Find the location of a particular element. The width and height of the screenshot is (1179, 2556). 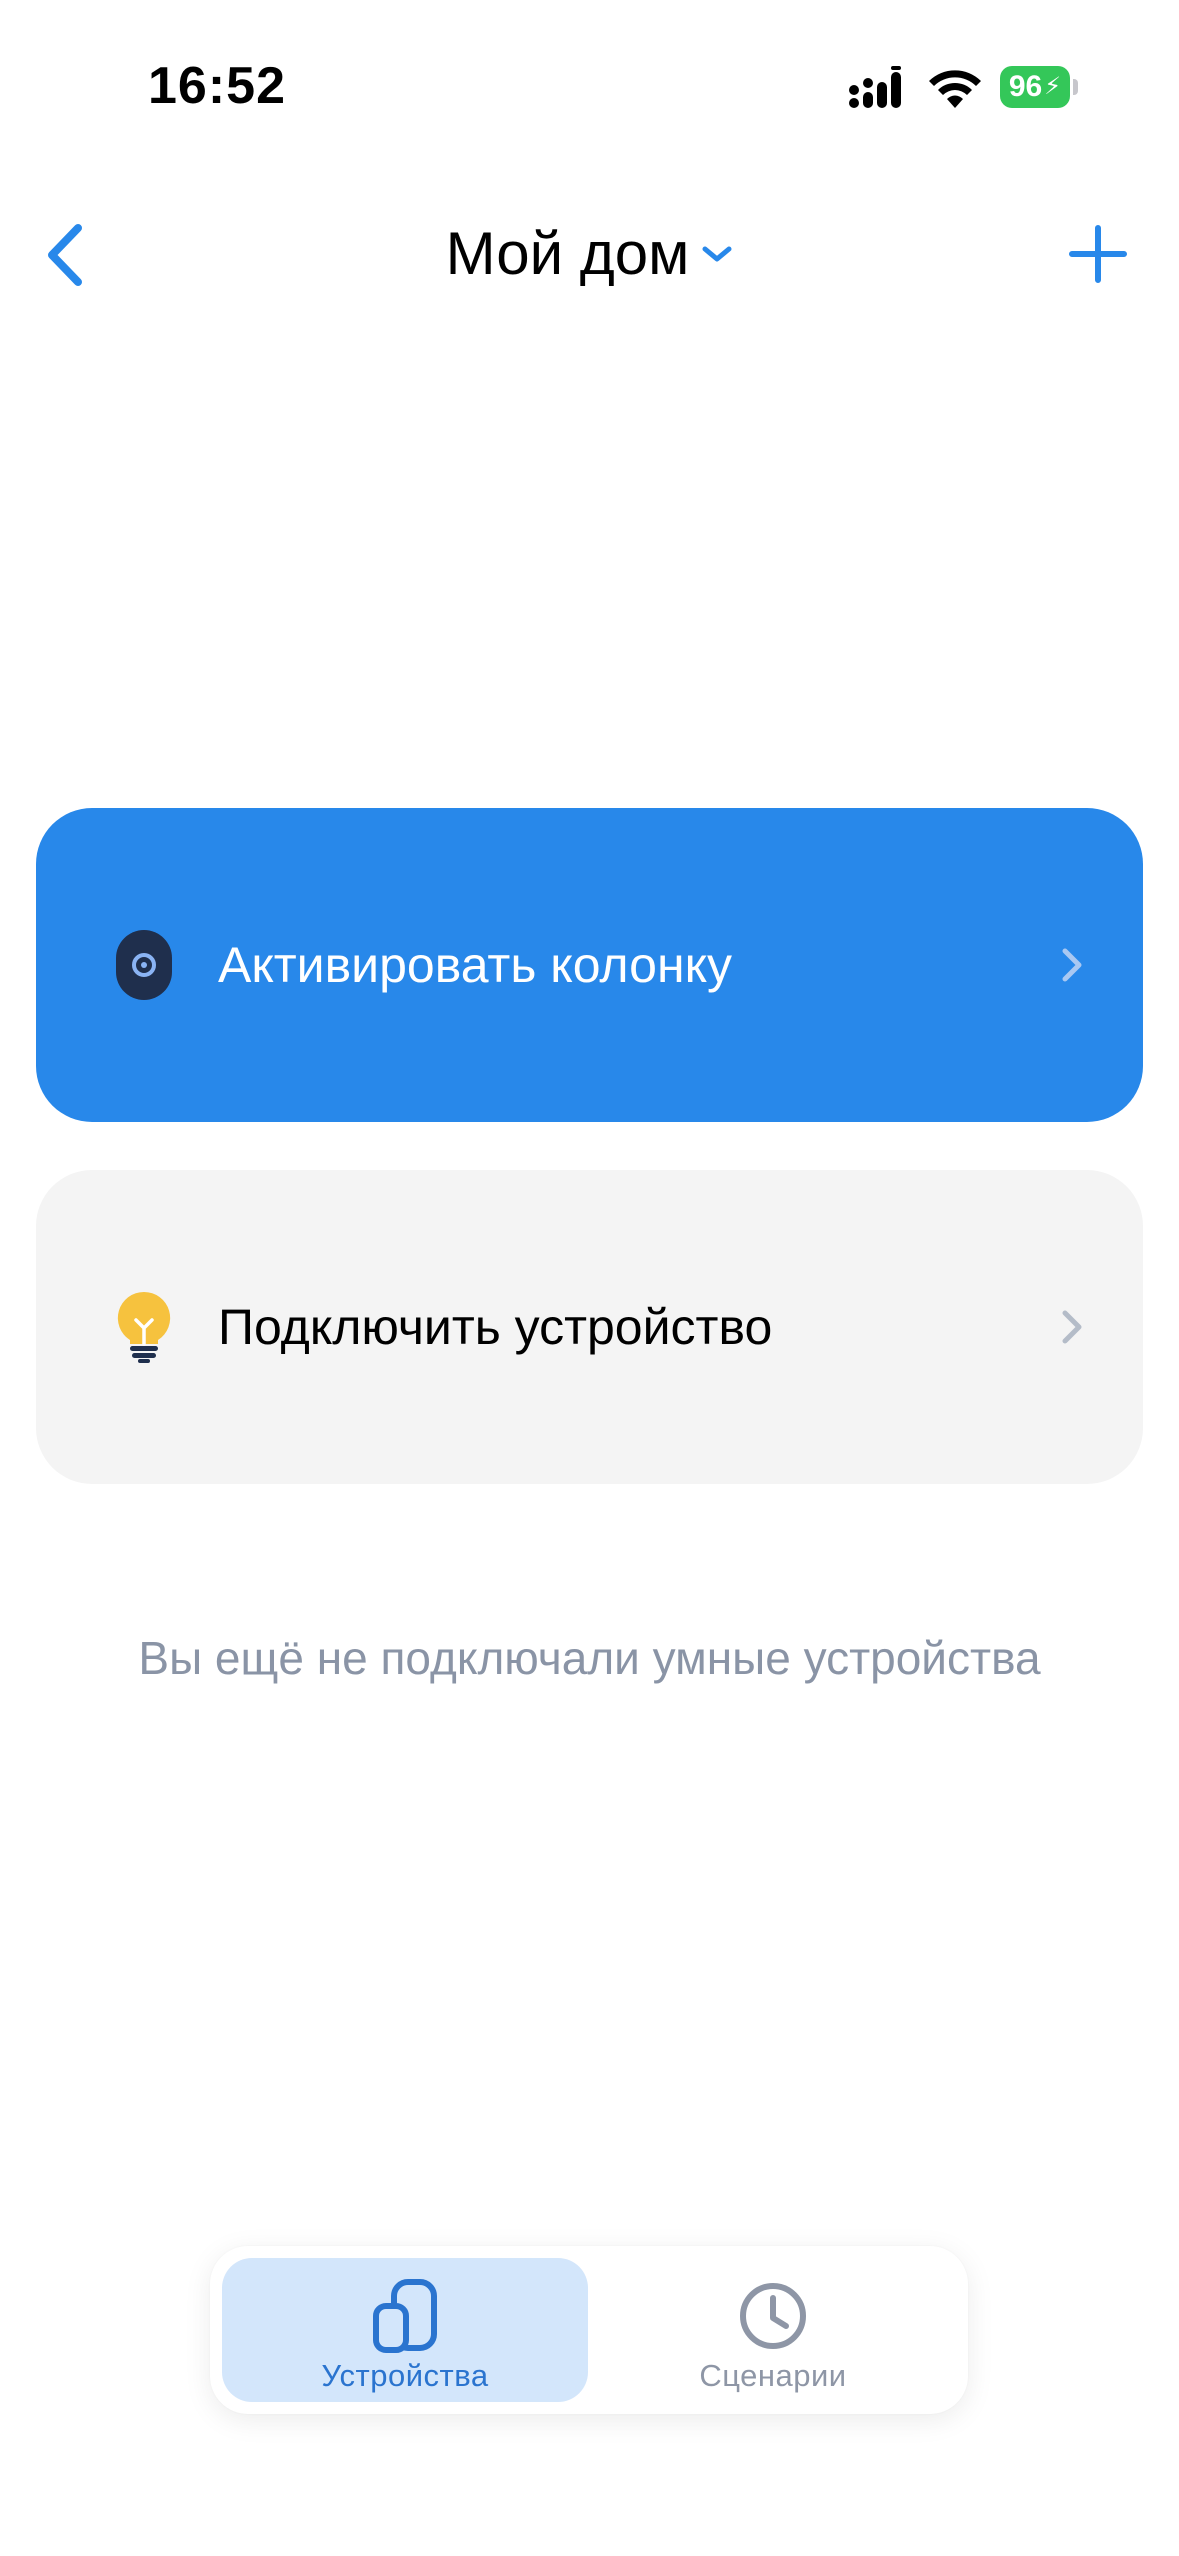

home-selector: Мой дом is located at coordinates (589, 254).